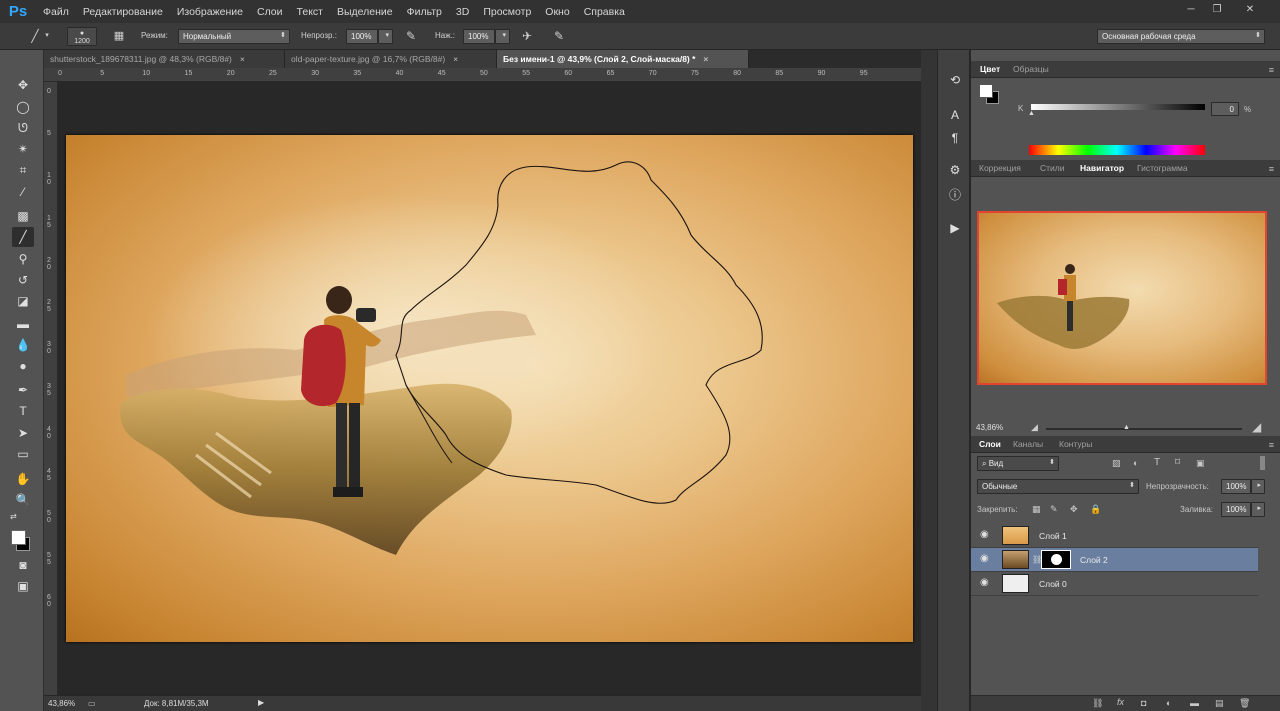 The width and height of the screenshot is (1280, 711). I want to click on pressure-dropdown: ▾, so click(502, 36).